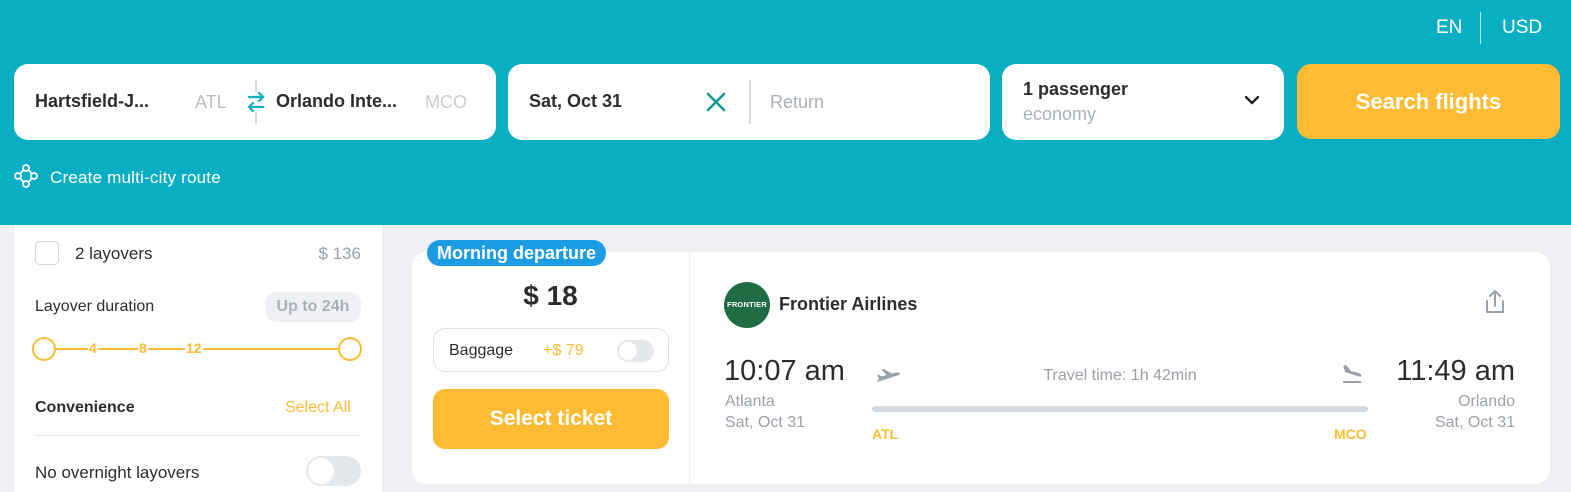 The height and width of the screenshot is (492, 1571). Describe the element at coordinates (446, 102) in the screenshot. I see `destination-code: MCO` at that location.